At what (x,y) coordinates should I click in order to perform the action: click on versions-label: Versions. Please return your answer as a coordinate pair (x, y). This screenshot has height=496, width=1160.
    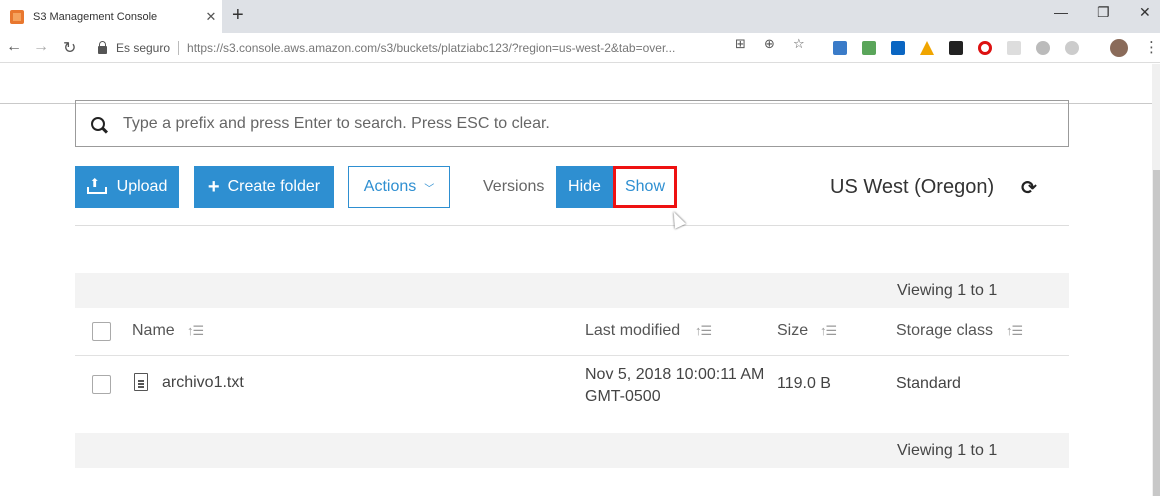
    Looking at the image, I should click on (514, 186).